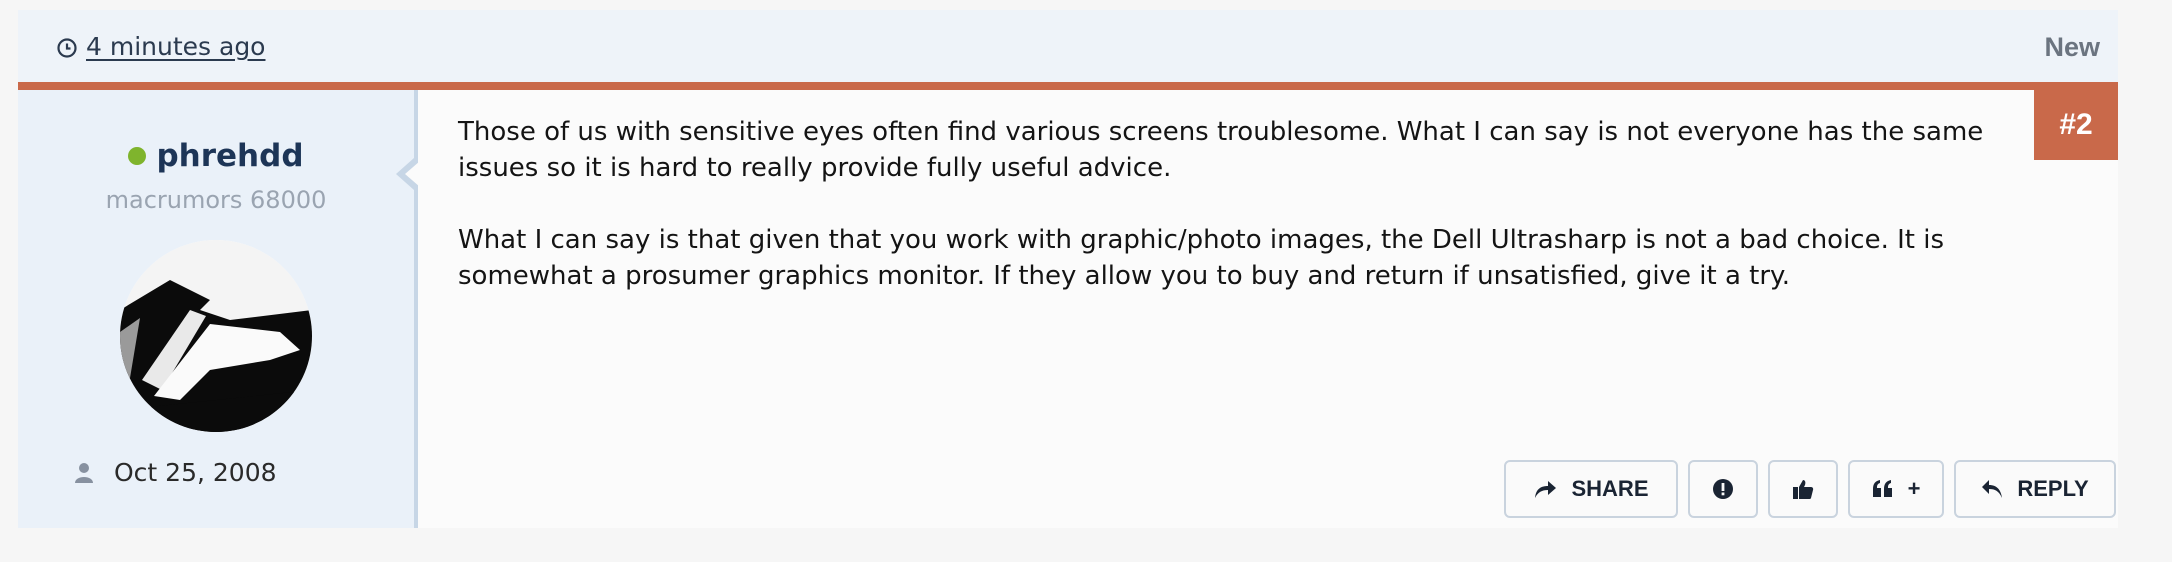 The height and width of the screenshot is (562, 2172). Describe the element at coordinates (229, 156) in the screenshot. I see `username: phrehdd` at that location.